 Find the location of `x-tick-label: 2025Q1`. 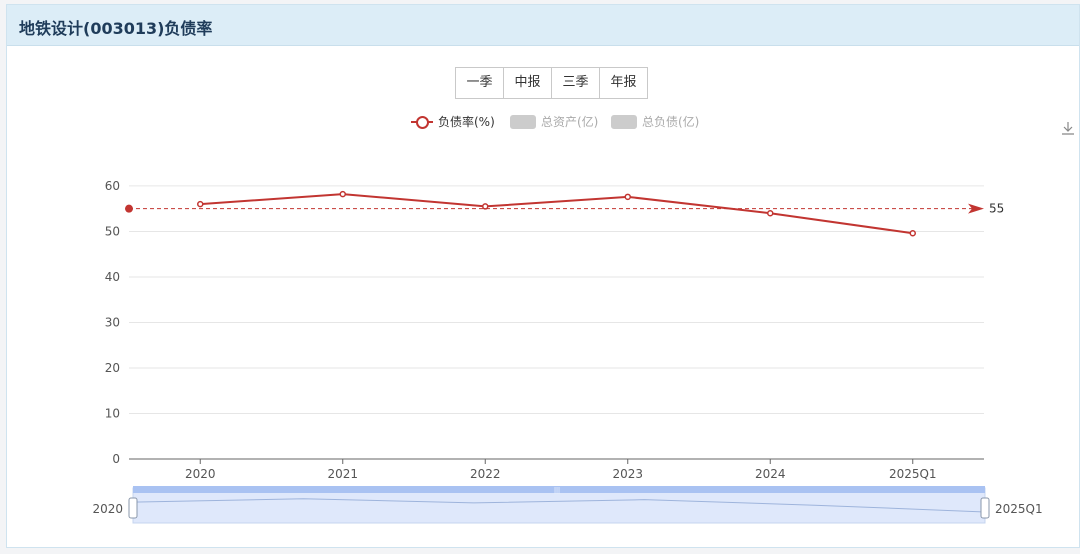

x-tick-label: 2025Q1 is located at coordinates (913, 474).